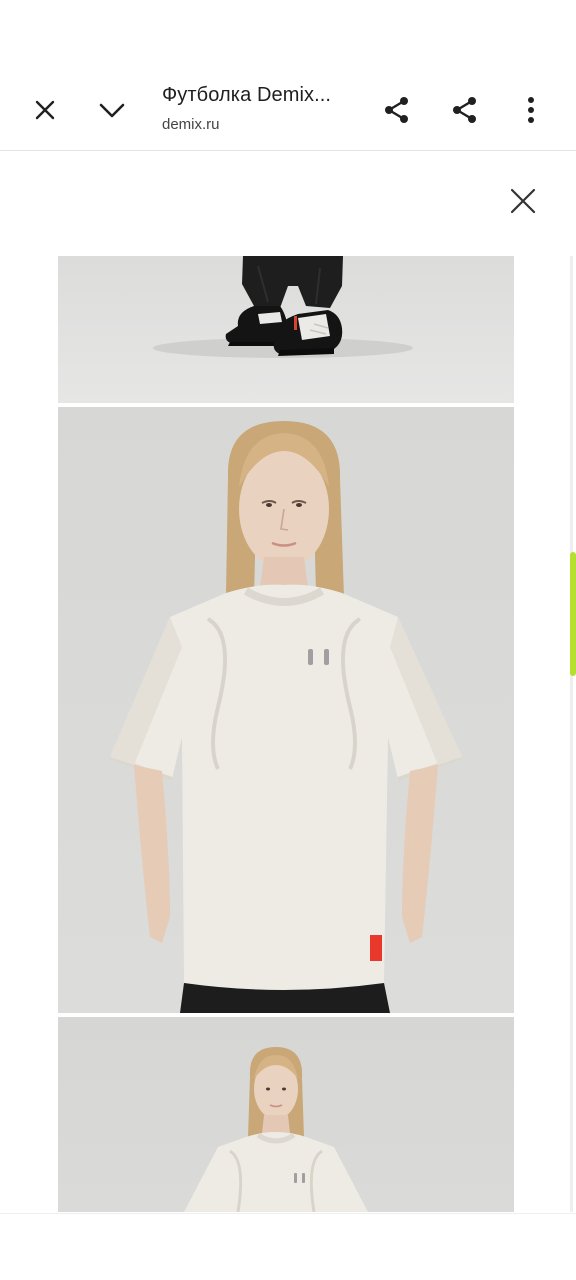  I want to click on top-toolbar: Футболка Demix... demix.ru, so click(288, 107).